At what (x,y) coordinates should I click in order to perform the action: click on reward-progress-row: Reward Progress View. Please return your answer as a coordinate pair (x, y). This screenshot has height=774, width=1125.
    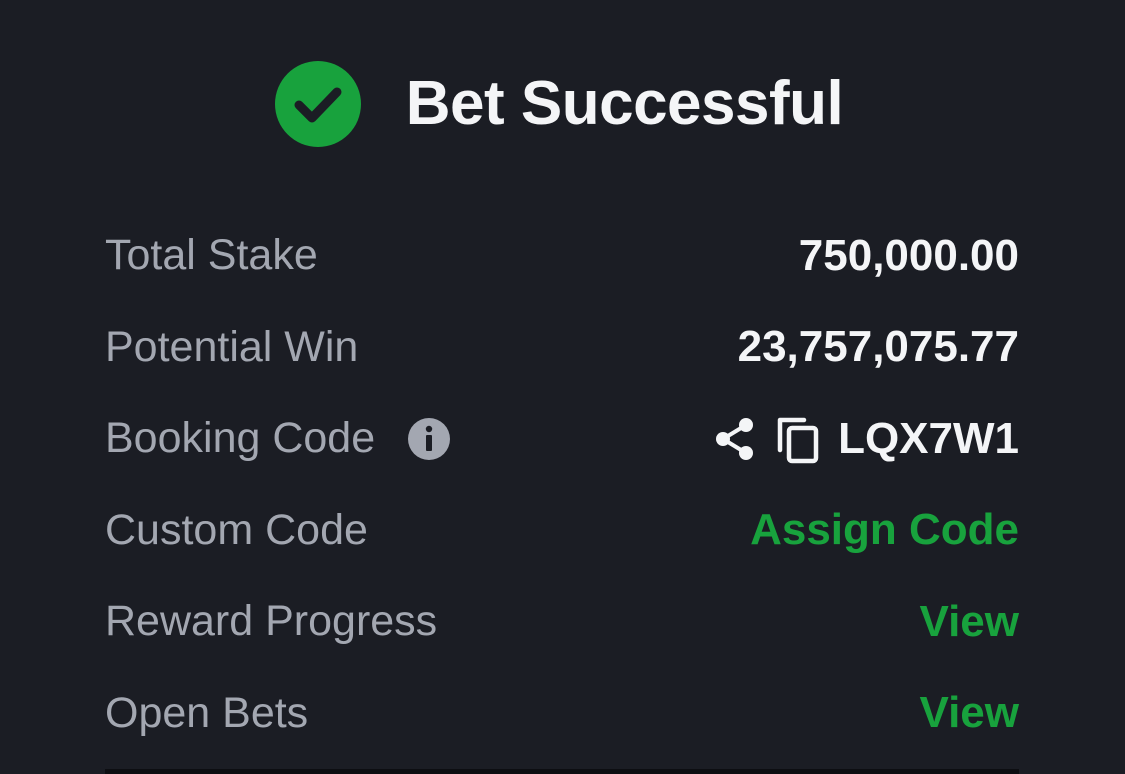
    Looking at the image, I should click on (562, 622).